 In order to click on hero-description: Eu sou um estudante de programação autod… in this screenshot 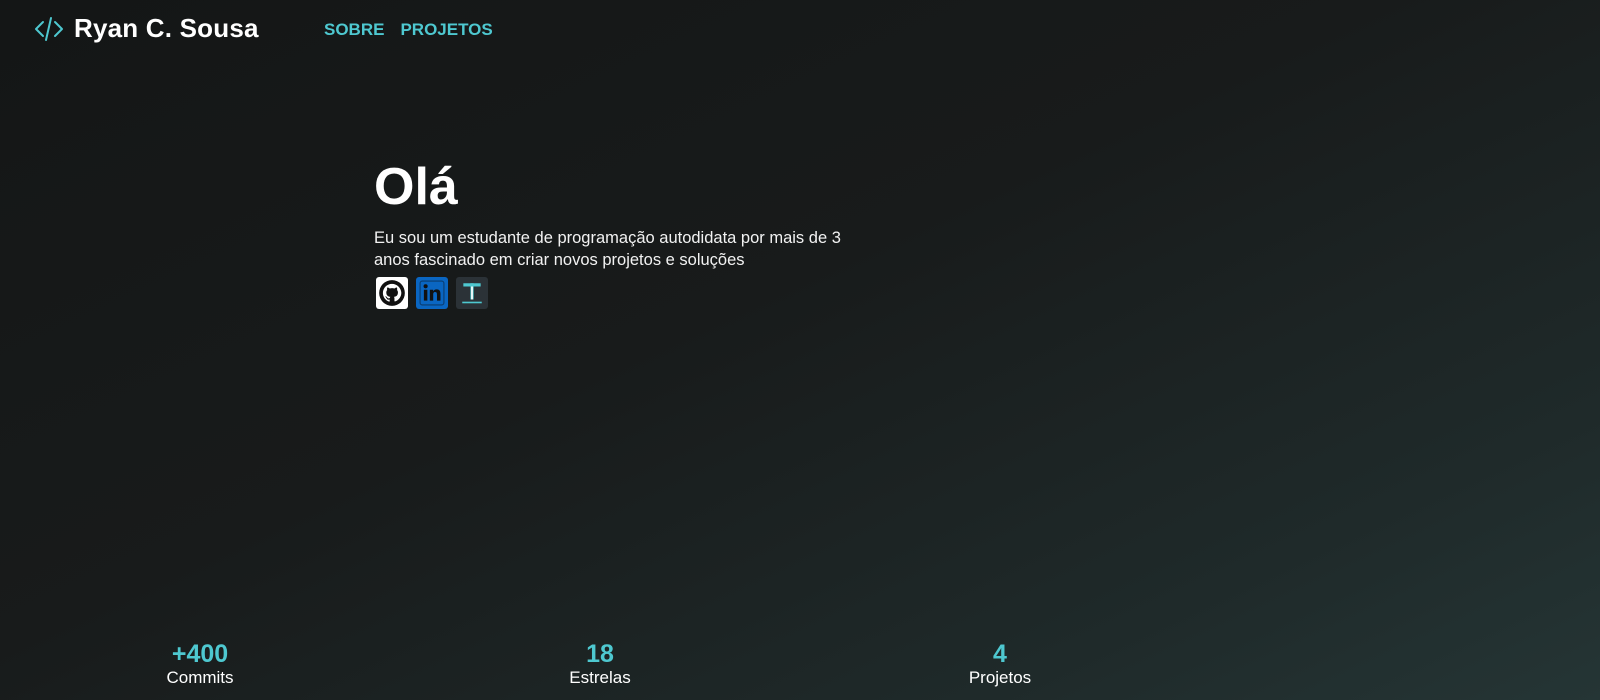, I will do `click(607, 249)`.